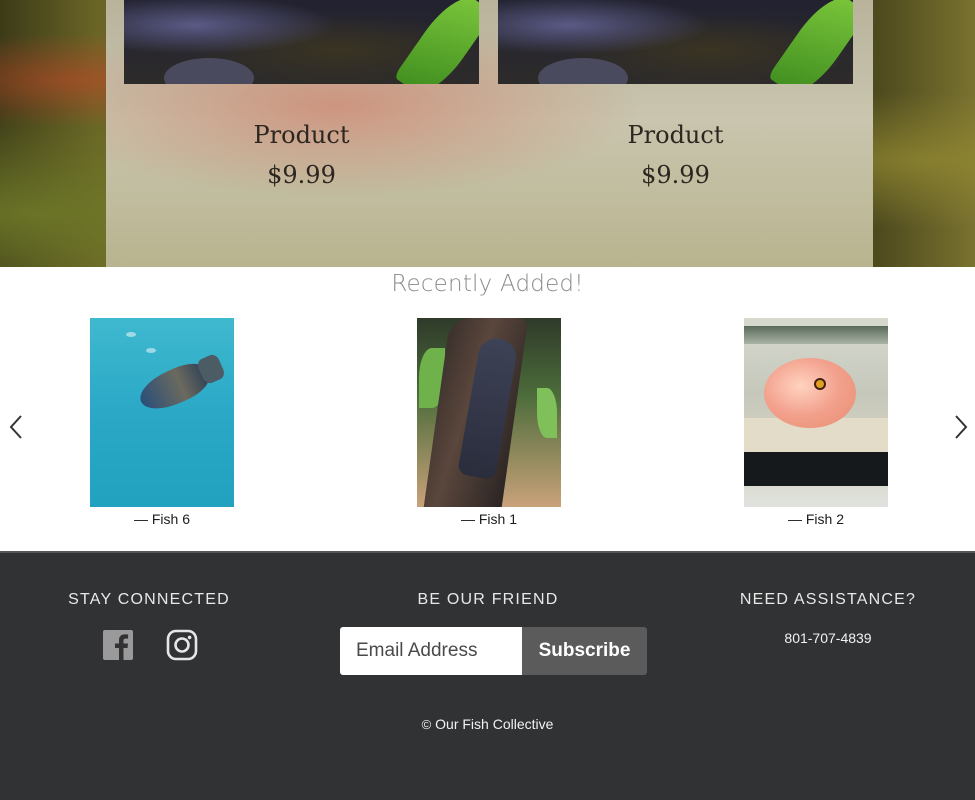 This screenshot has width=975, height=800. I want to click on instagram-icon, so click(182, 645).